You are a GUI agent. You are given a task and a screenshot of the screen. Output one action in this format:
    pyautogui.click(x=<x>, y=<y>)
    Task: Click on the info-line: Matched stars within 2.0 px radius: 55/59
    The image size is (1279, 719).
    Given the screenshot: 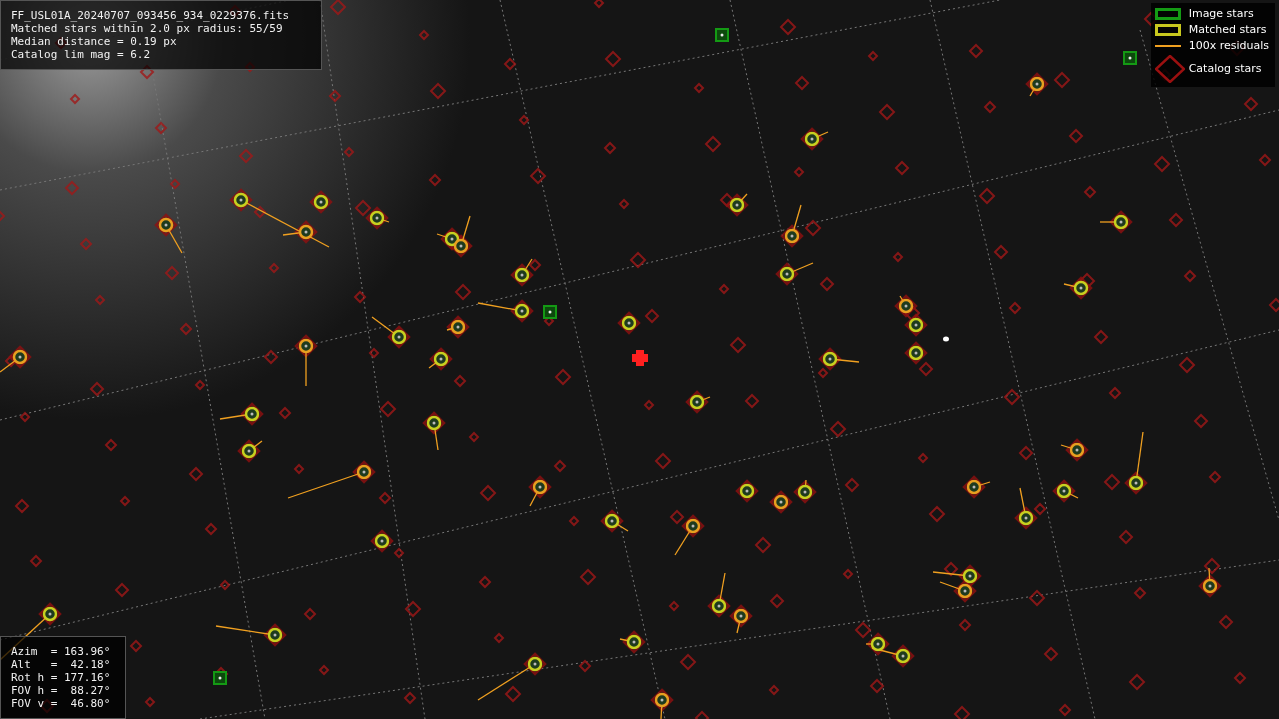 What is the action you would take?
    pyautogui.click(x=147, y=28)
    